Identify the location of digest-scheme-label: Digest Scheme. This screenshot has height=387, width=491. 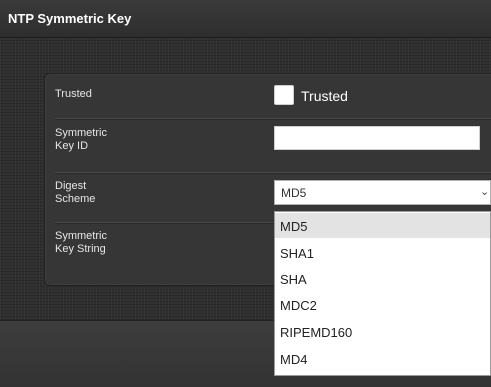
(75, 192).